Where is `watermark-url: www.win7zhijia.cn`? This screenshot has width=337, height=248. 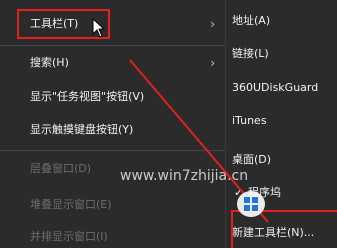 watermark-url: www.win7zhijia.cn is located at coordinates (184, 176).